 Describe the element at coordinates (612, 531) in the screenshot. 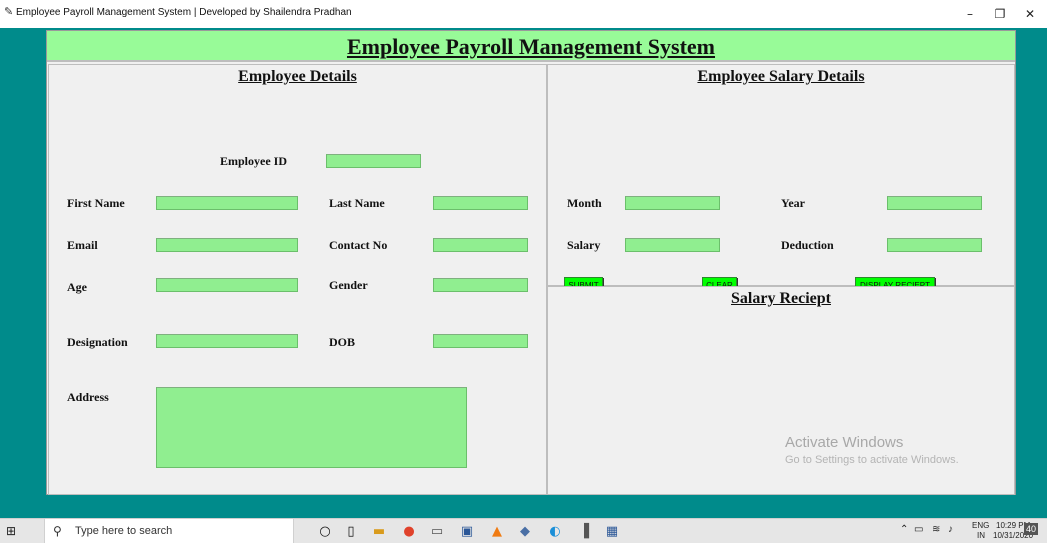

I see `calculator-icon: ▦` at that location.